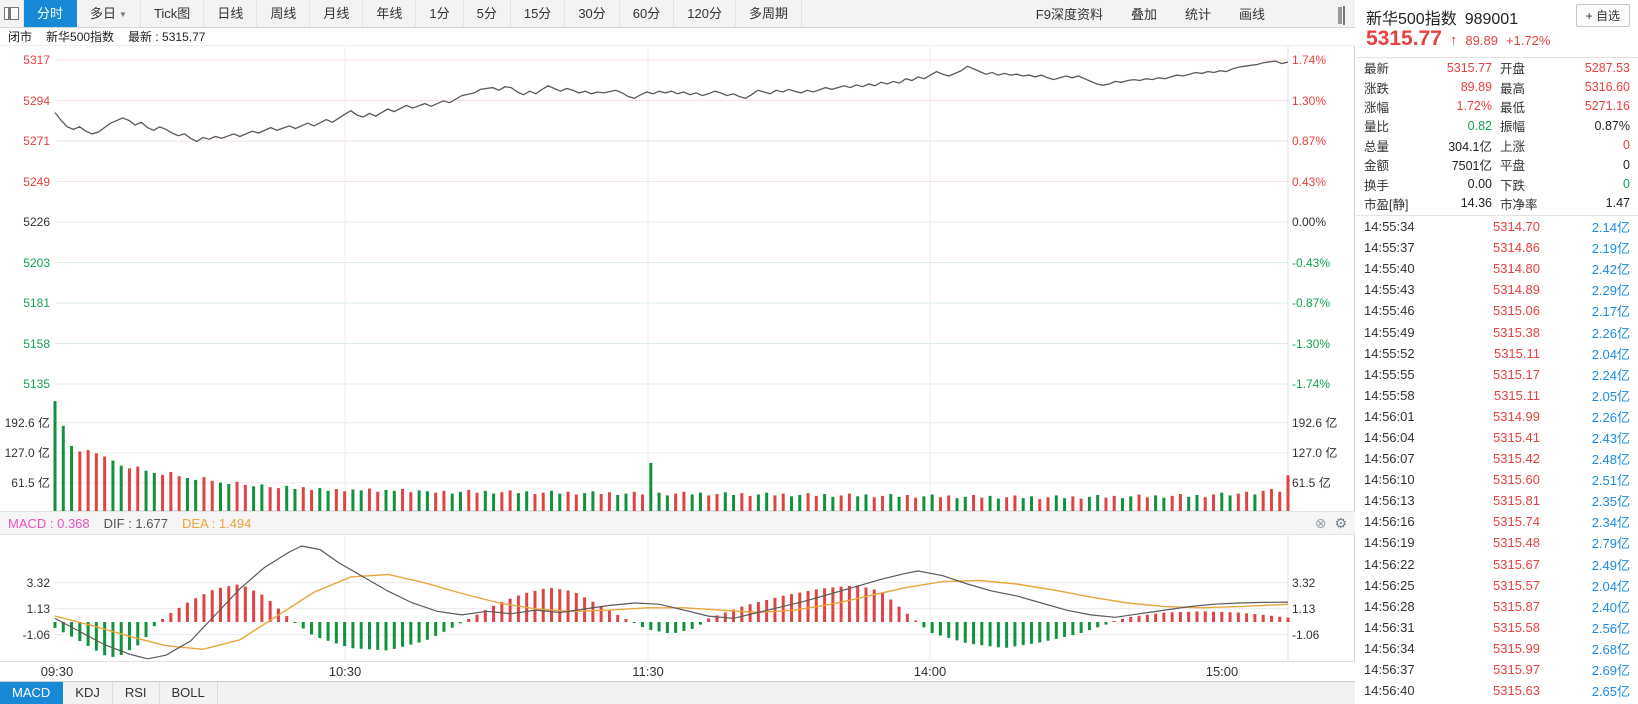 This screenshot has width=1638, height=704. I want to click on period-tab-多周期: 多周期, so click(769, 13).